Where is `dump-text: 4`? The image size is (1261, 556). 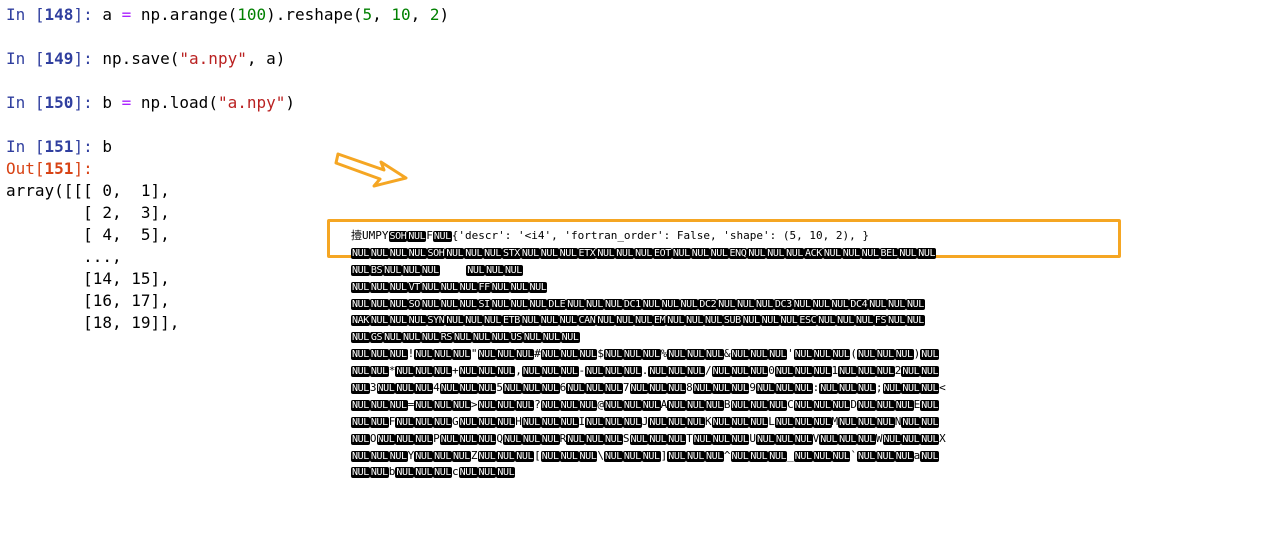
dump-text: 4 is located at coordinates (436, 388).